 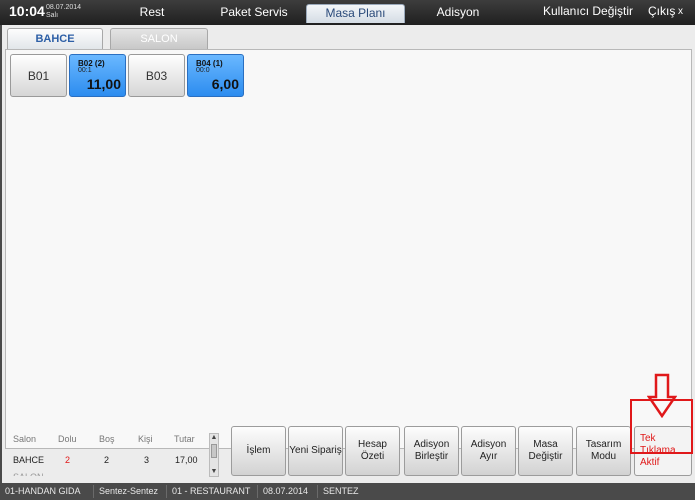 What do you see at coordinates (103, 84) in the screenshot?
I see `table-amount: 11,00` at bounding box center [103, 84].